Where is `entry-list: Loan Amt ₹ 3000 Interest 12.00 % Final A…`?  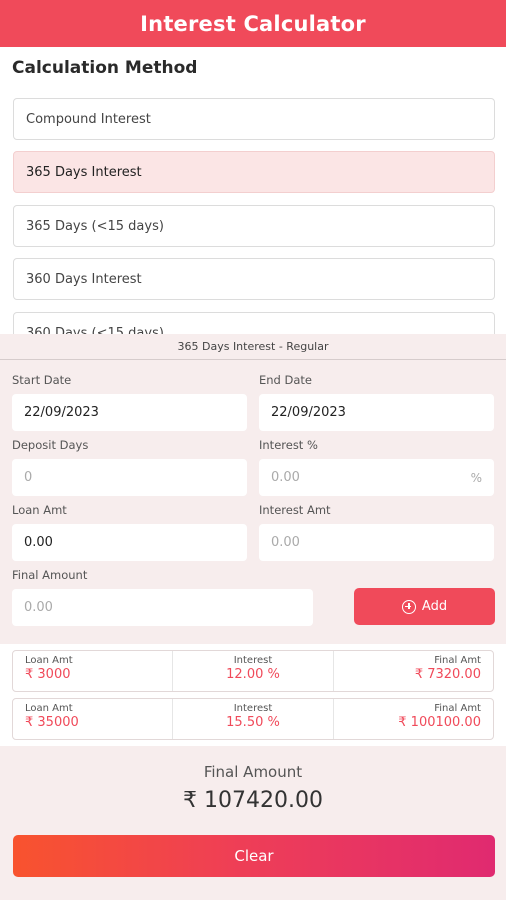 entry-list: Loan Amt ₹ 3000 Interest 12.00 % Final A… is located at coordinates (253, 695).